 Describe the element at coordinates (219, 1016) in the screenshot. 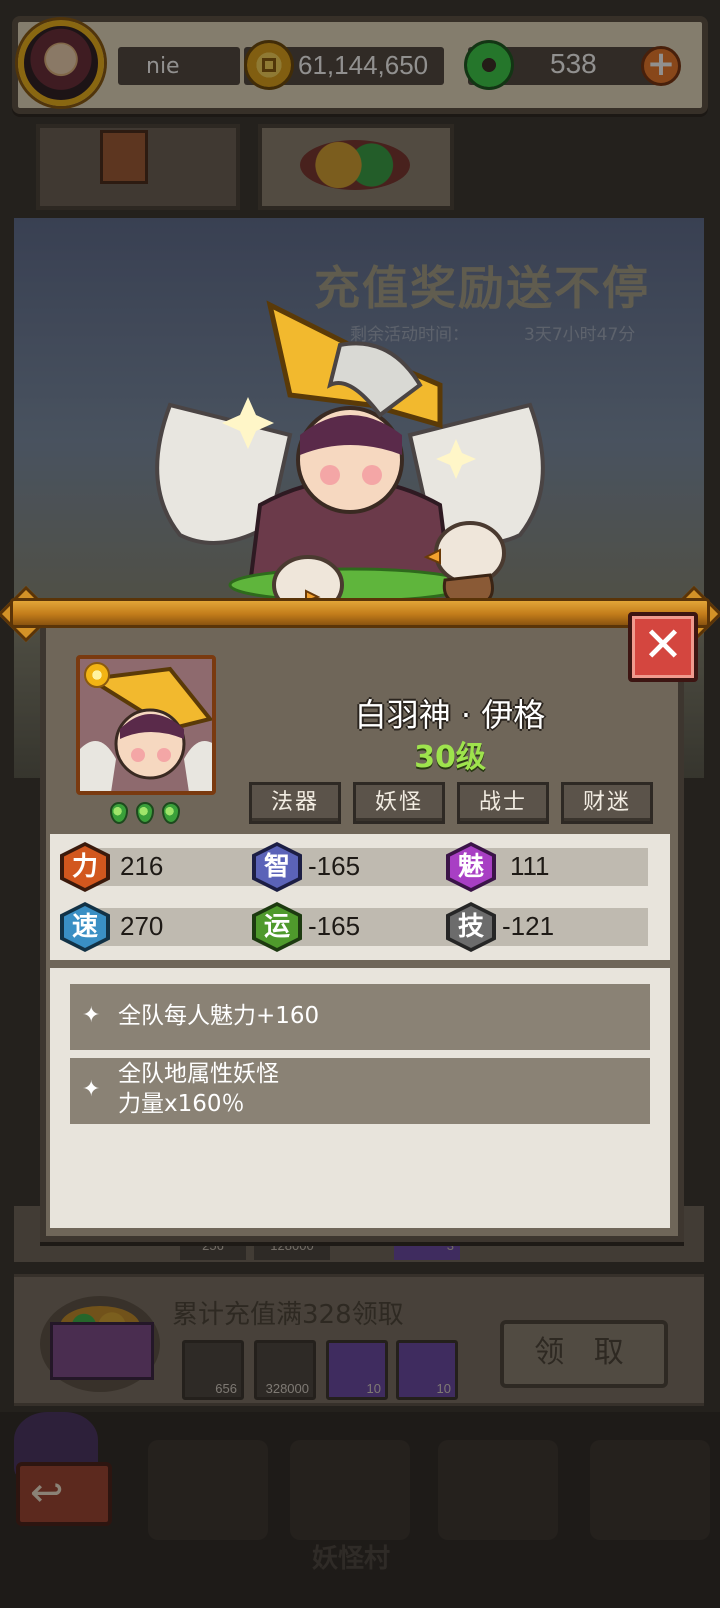

I see `skill-text: 全队每人魅力+160` at that location.